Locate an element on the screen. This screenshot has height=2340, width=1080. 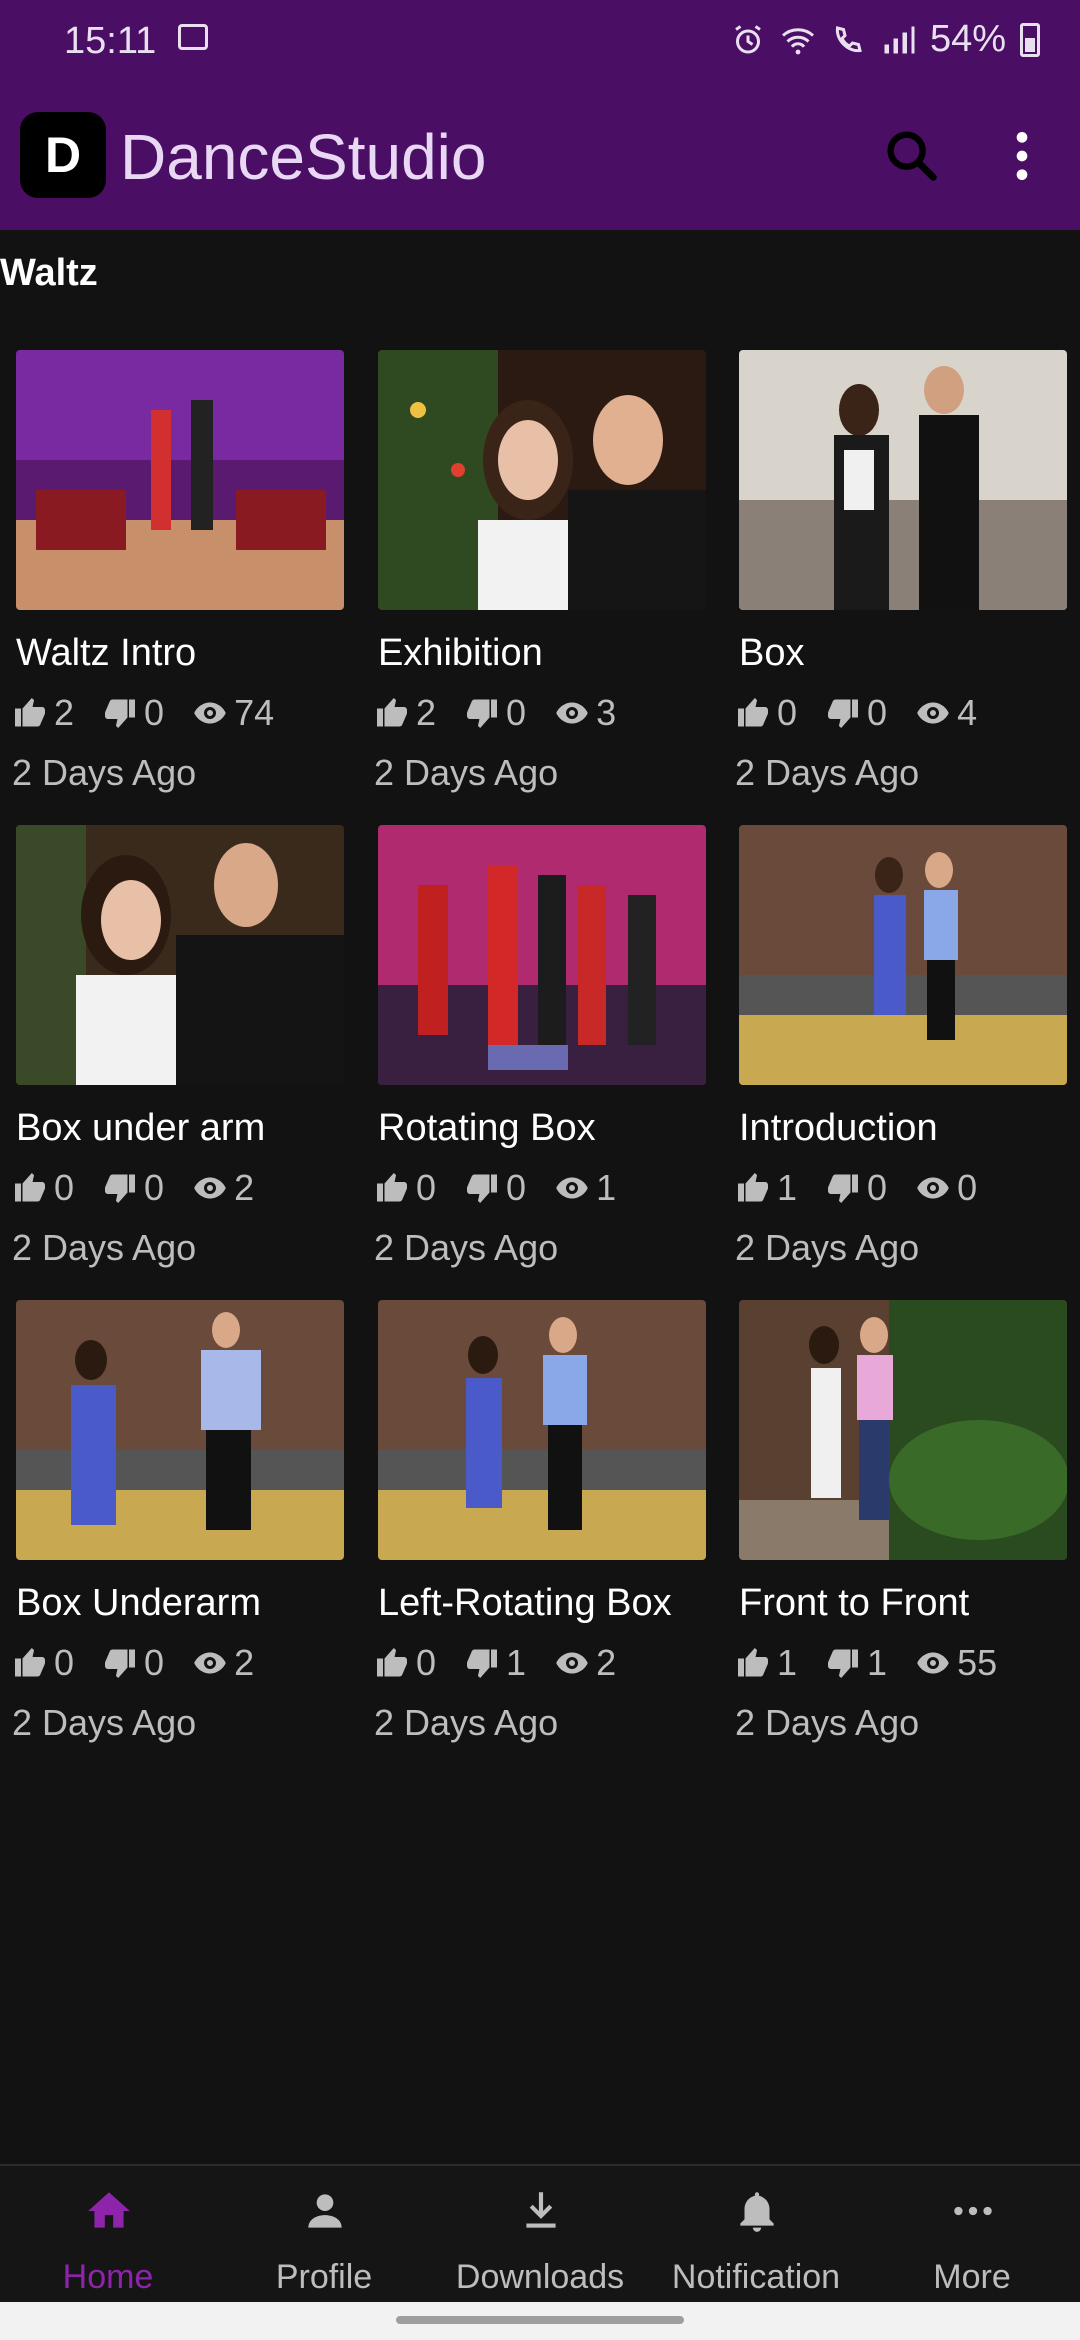
views-count: 0 is located at coordinates (967, 1187).